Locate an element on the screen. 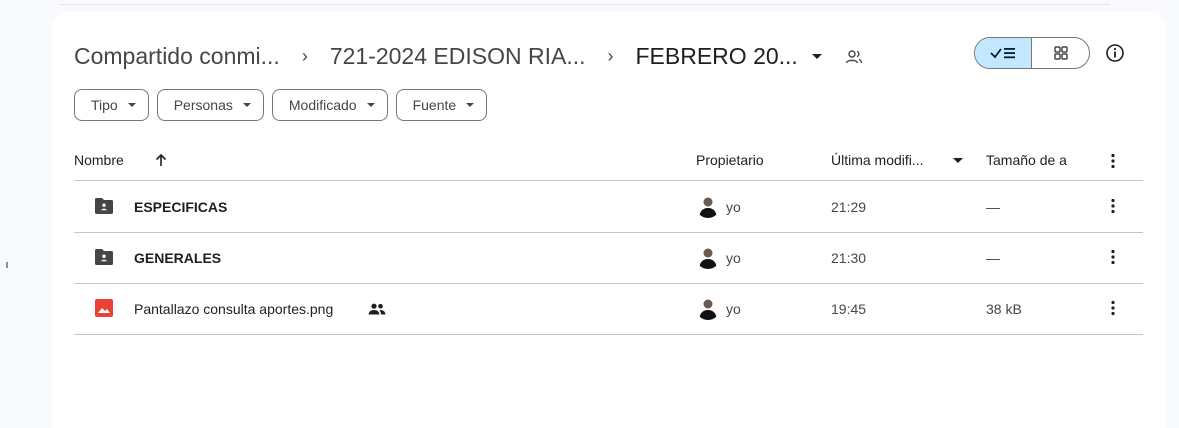 Image resolution: width=1179 pixels, height=428 pixels. file-name: ESPECIFICAS is located at coordinates (180, 207).